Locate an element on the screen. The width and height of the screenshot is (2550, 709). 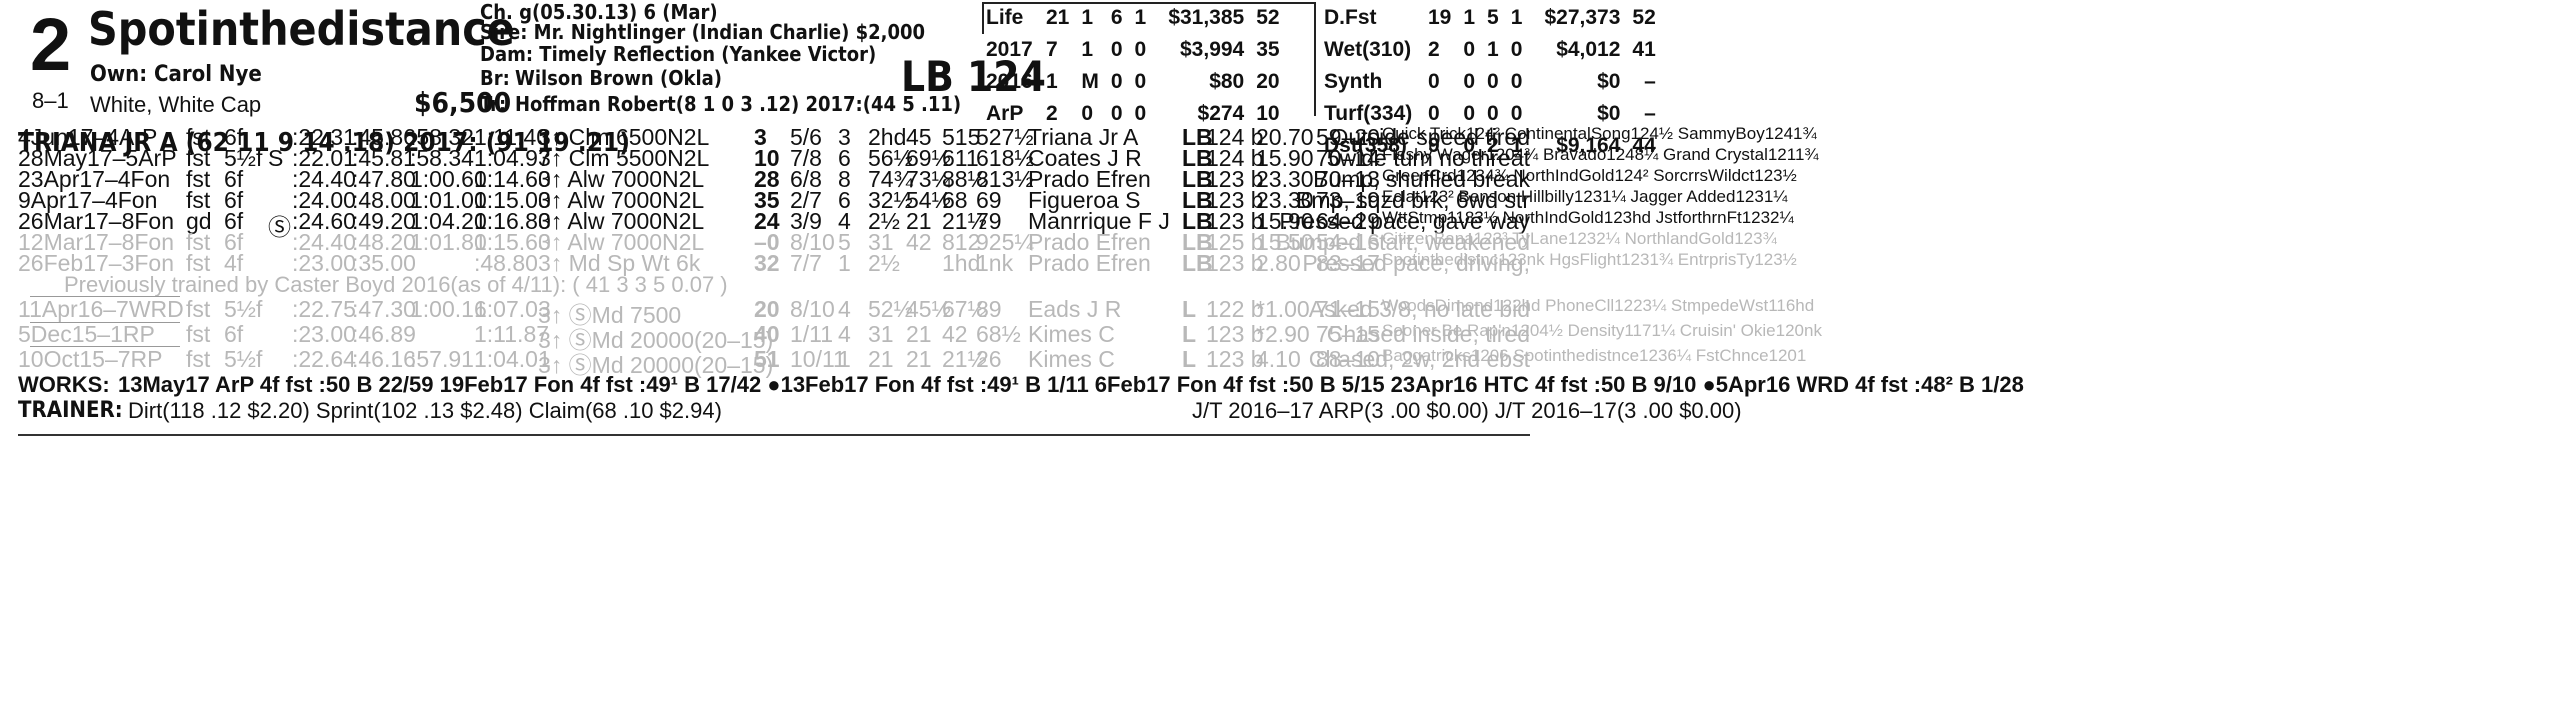
pp-fraction-2: :46.16 is located at coordinates (384, 359).